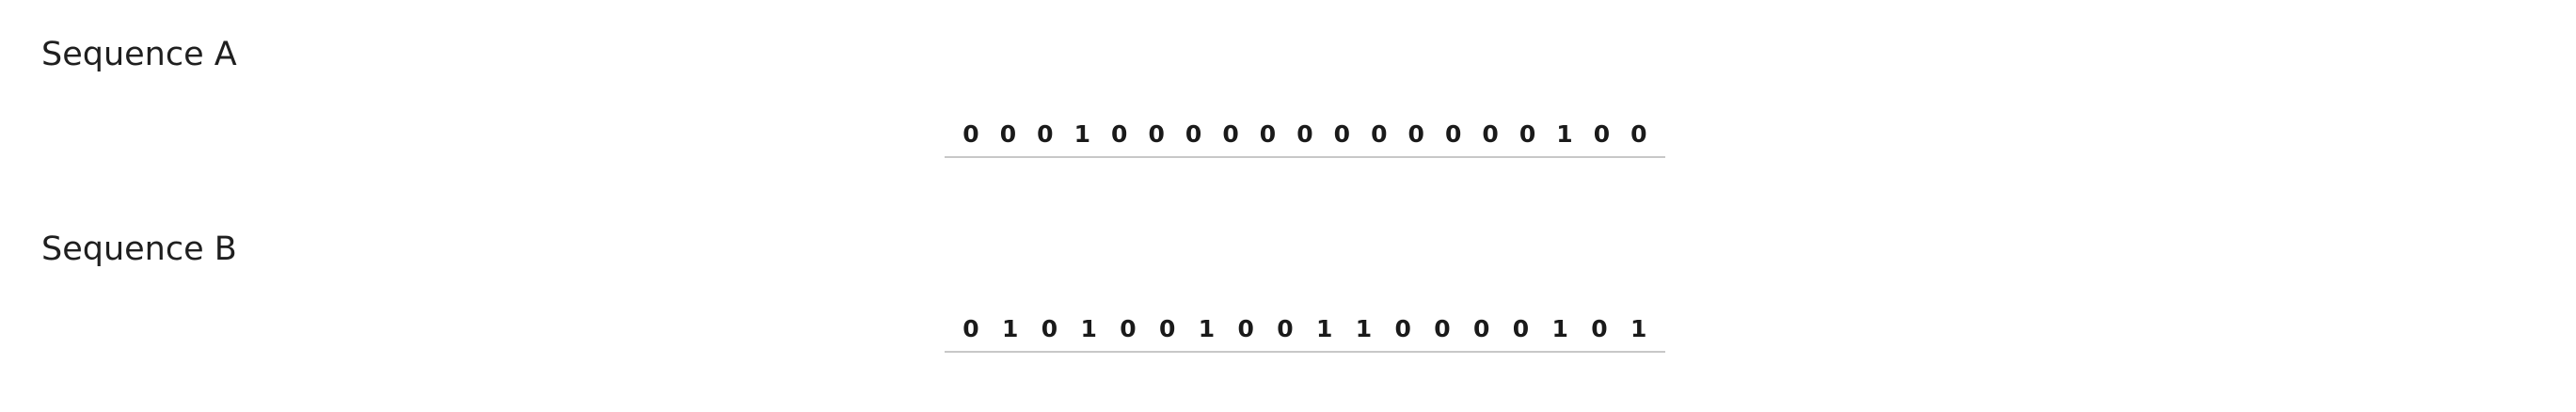  I want to click on sequence-b-bits: 010100100110000101, so click(1305, 330).